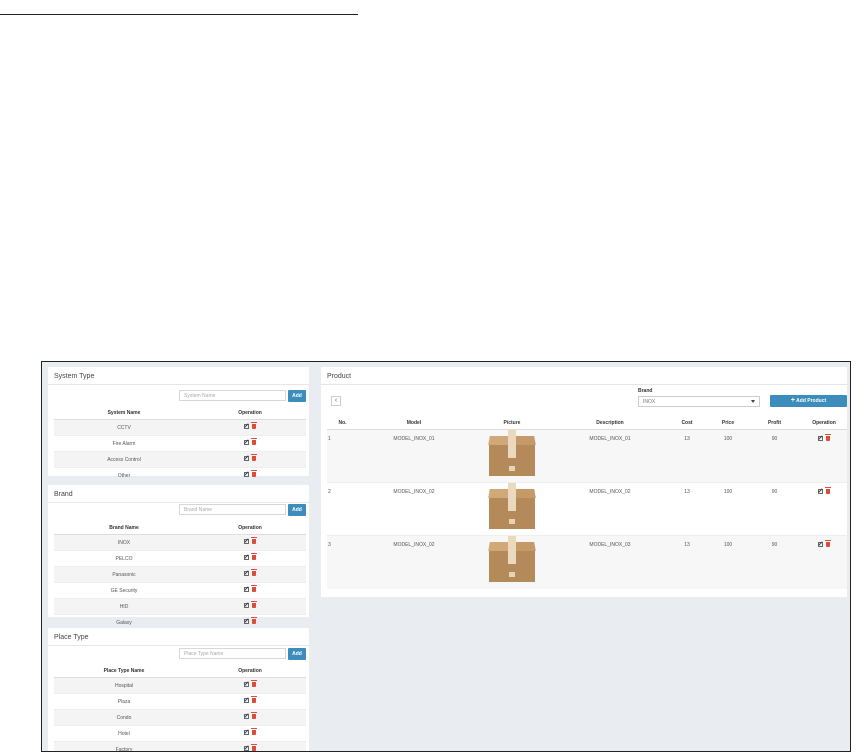  I want to click on table-row: Hotel, so click(180, 733).